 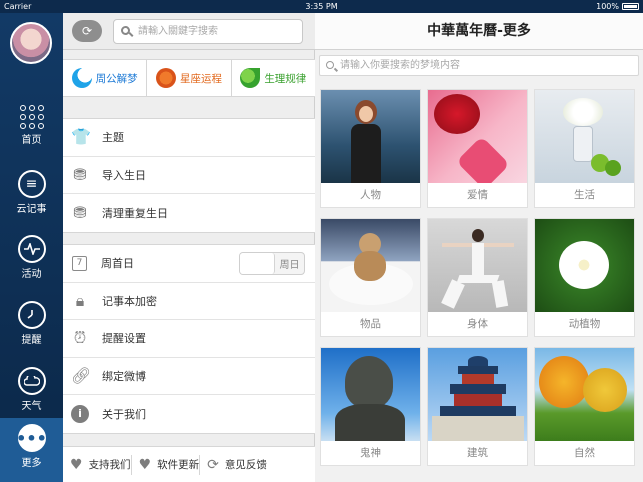 What do you see at coordinates (584, 136) in the screenshot?
I see `life-image` at bounding box center [584, 136].